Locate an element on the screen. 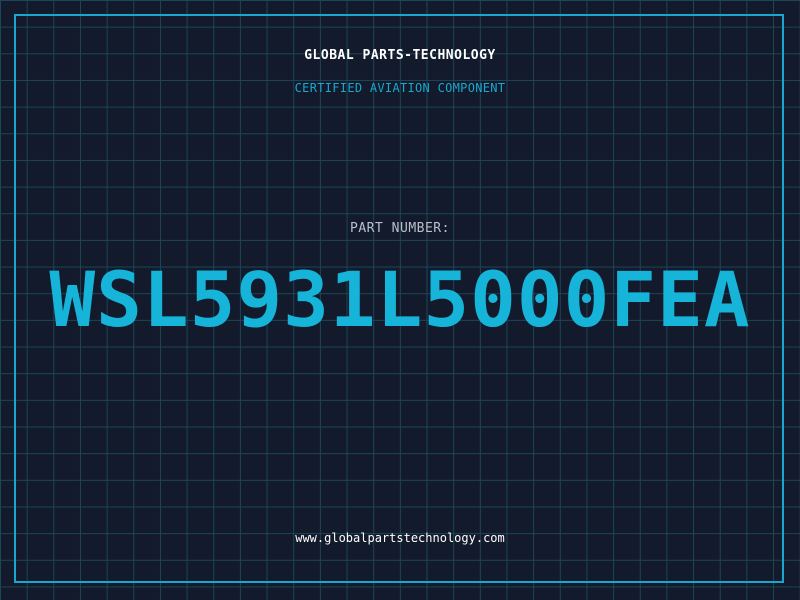  website-link: www.globalpartstechnology.com is located at coordinates (400, 538).